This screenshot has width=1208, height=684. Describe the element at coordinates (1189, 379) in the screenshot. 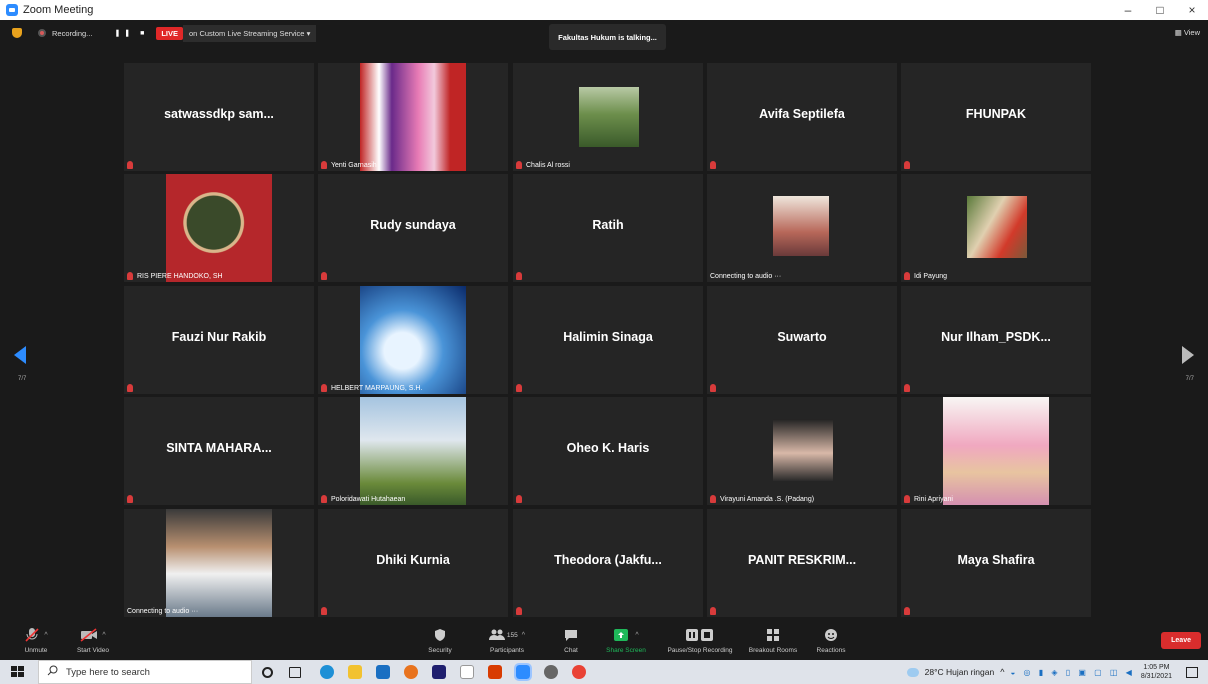

I see `page-indicator-right: 7/7` at that location.